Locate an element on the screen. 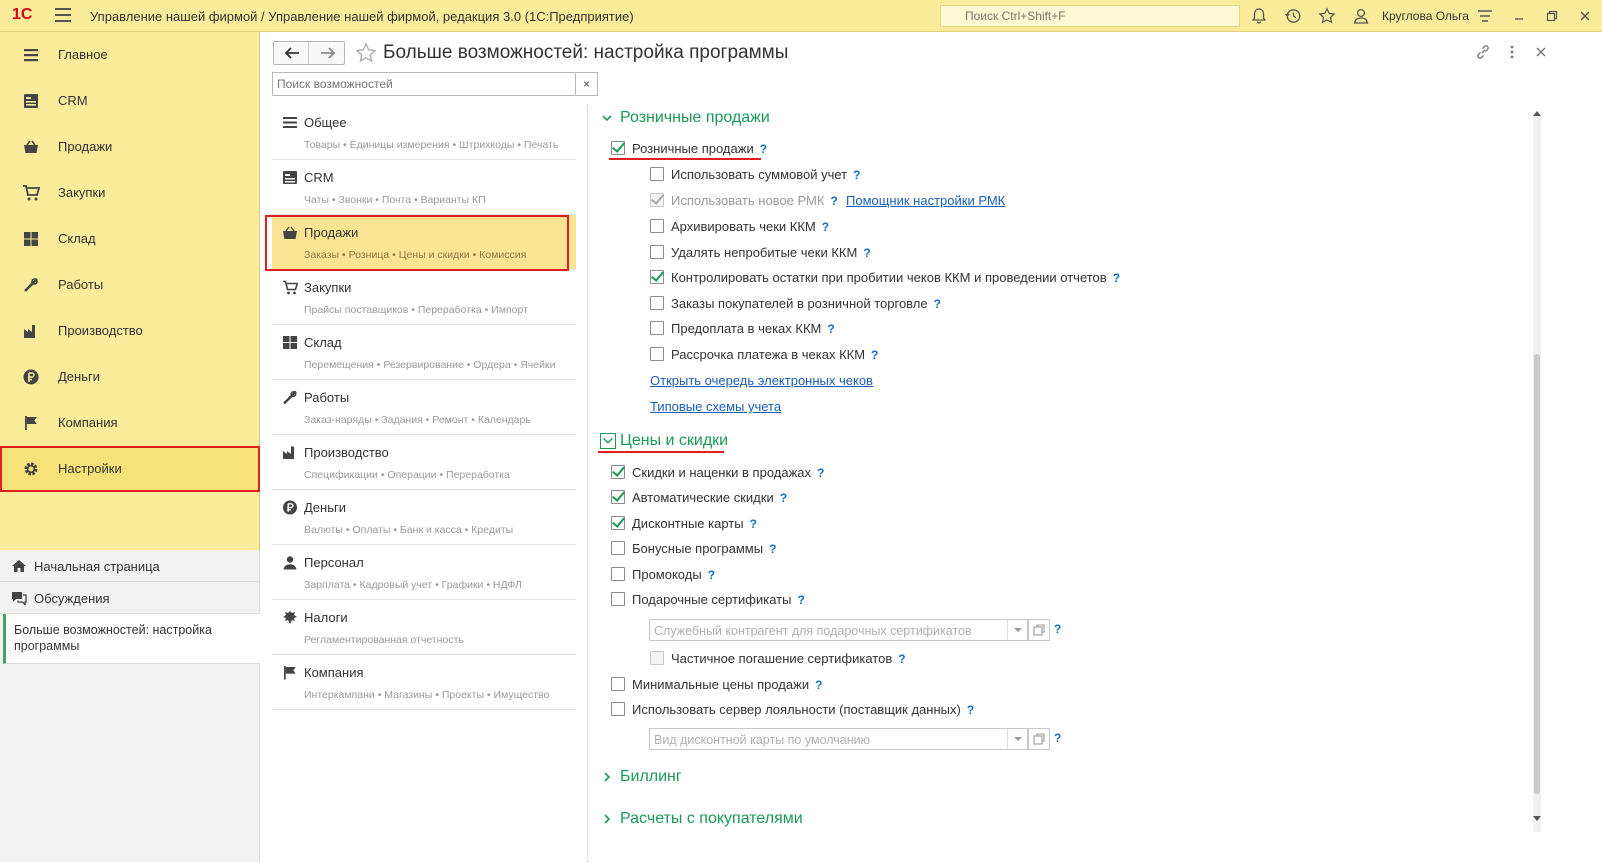  retail-orders-checkbox is located at coordinates (657, 303).